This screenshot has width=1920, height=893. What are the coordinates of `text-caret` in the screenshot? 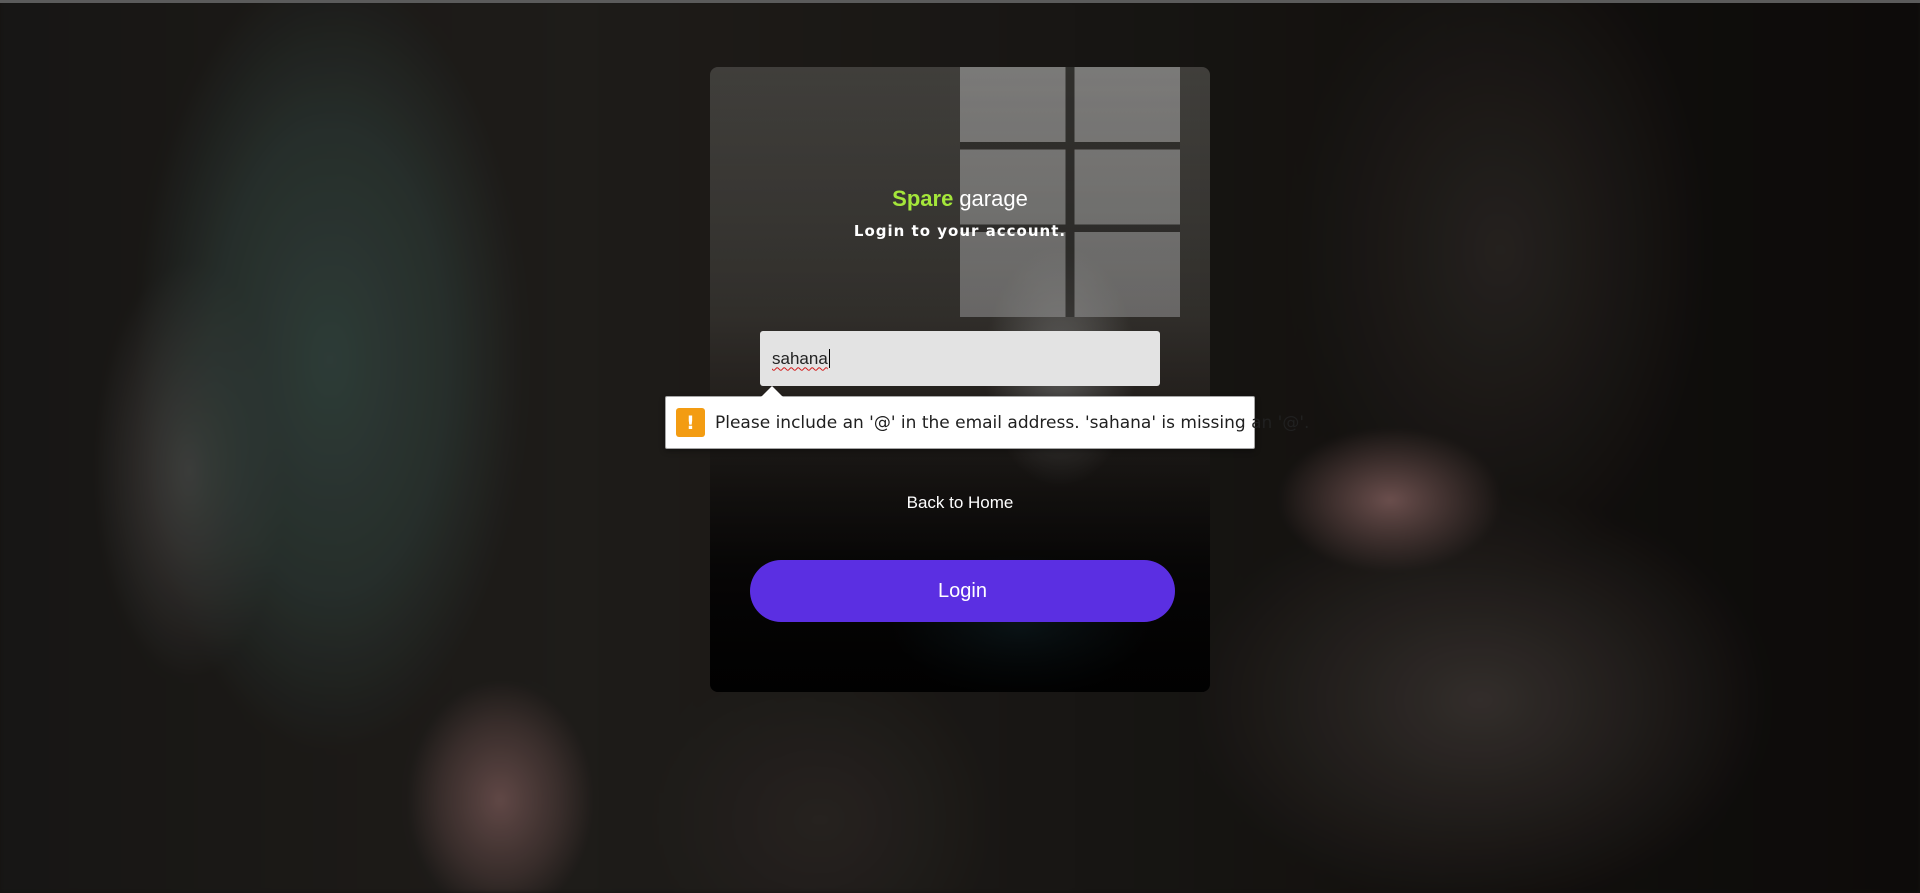 It's located at (829, 358).